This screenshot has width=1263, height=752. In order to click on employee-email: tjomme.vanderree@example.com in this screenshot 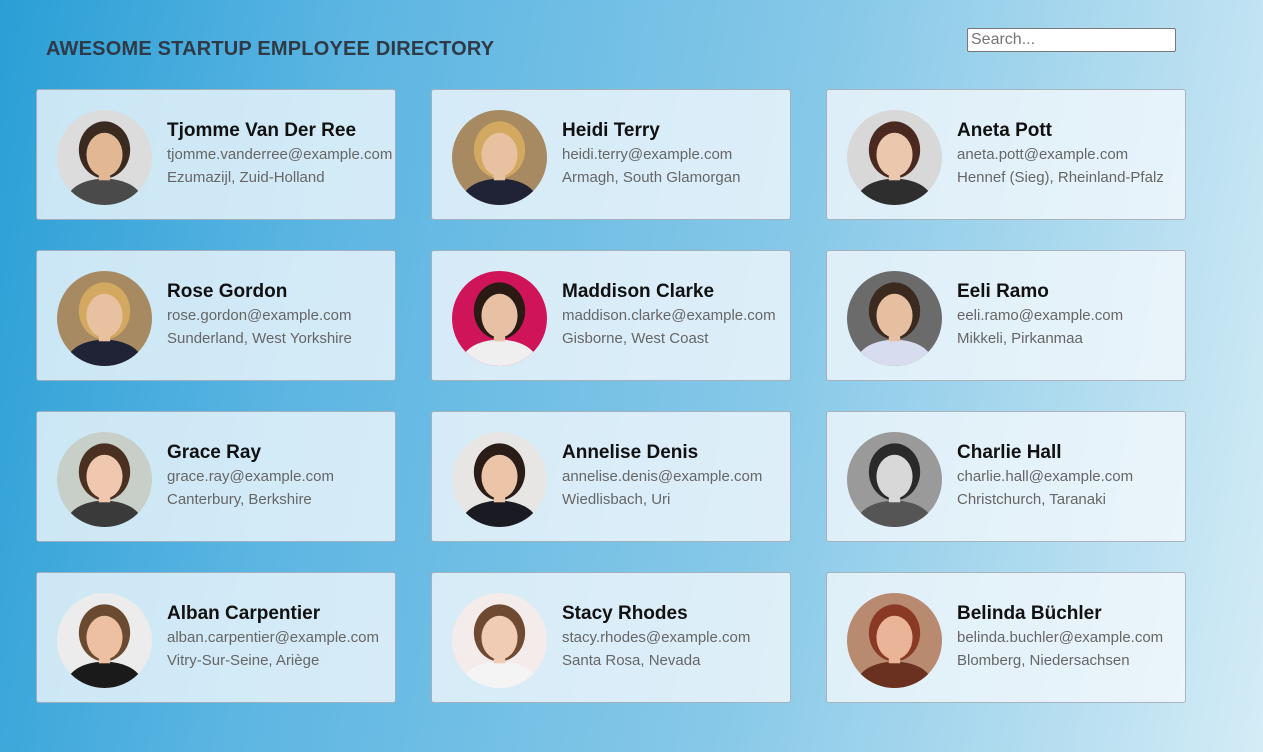, I will do `click(280, 154)`.